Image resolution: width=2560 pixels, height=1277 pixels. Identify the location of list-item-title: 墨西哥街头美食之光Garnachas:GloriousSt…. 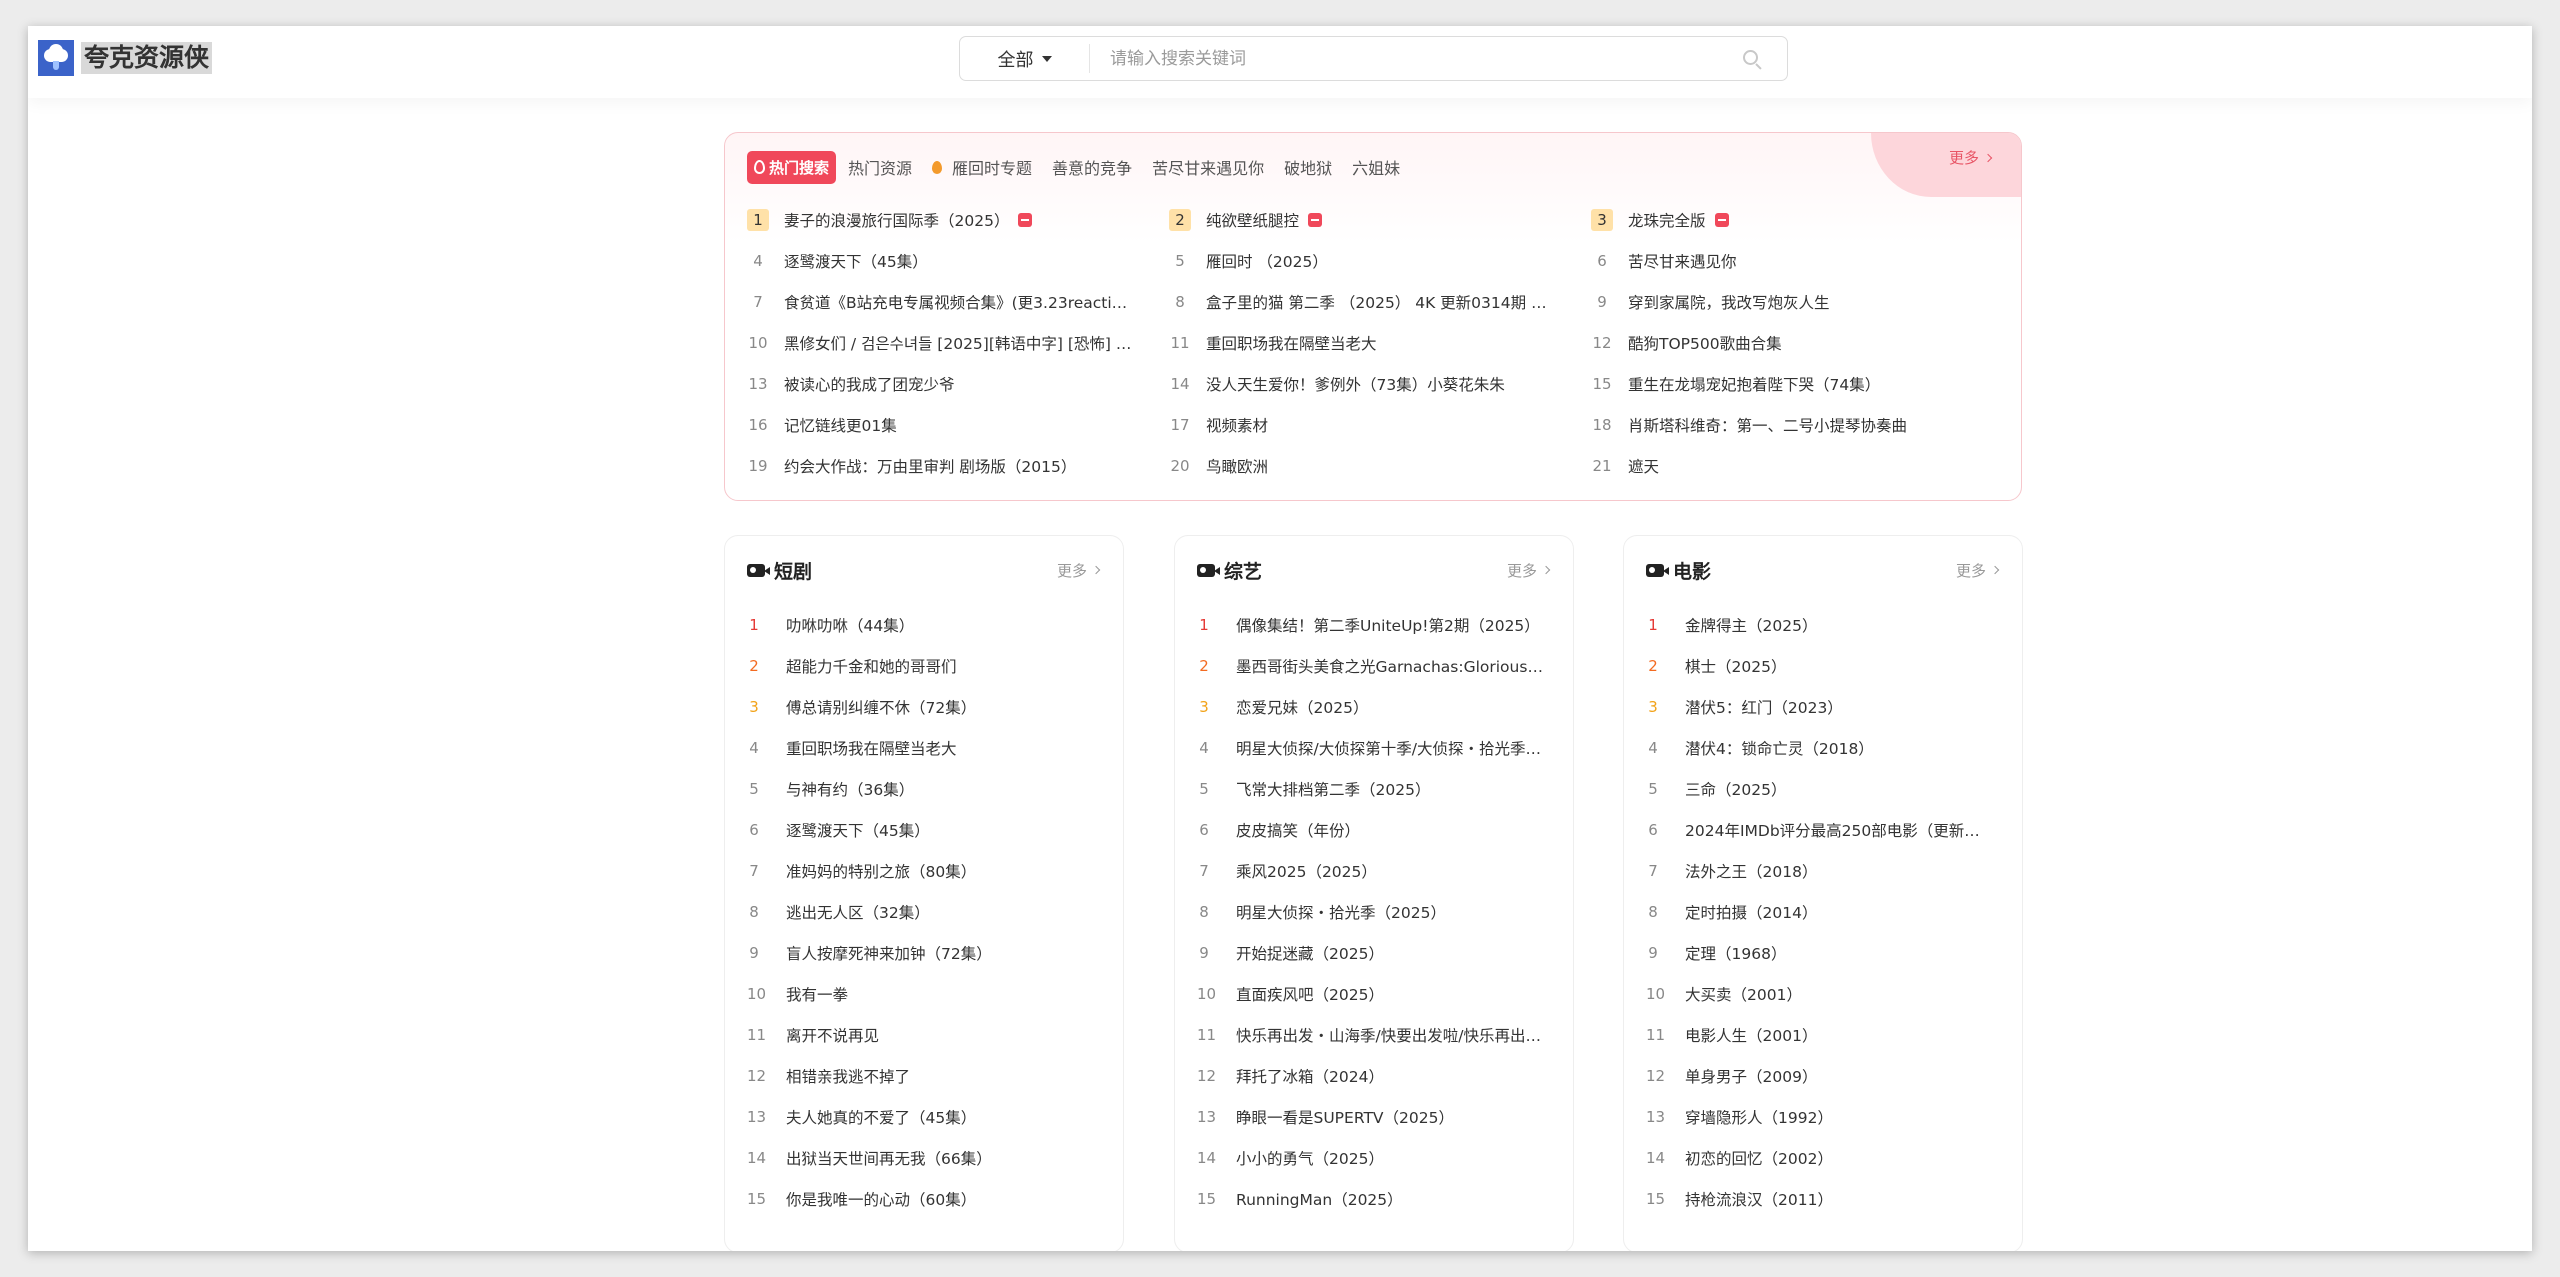
(1391, 666).